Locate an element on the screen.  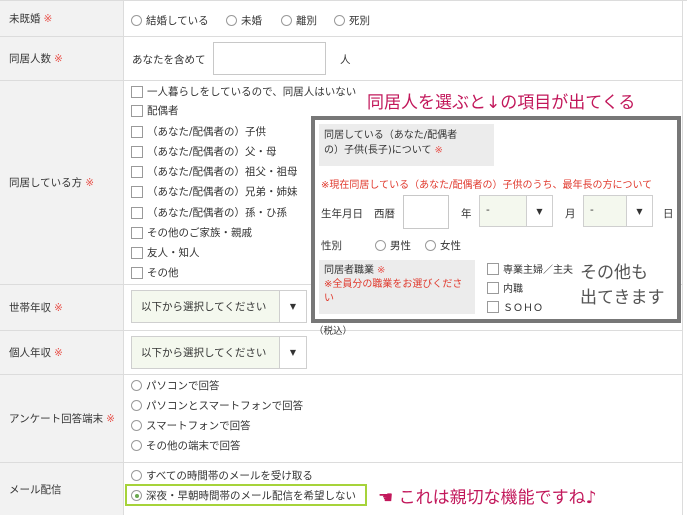
gender-option-female: 女性 is located at coordinates (443, 245).